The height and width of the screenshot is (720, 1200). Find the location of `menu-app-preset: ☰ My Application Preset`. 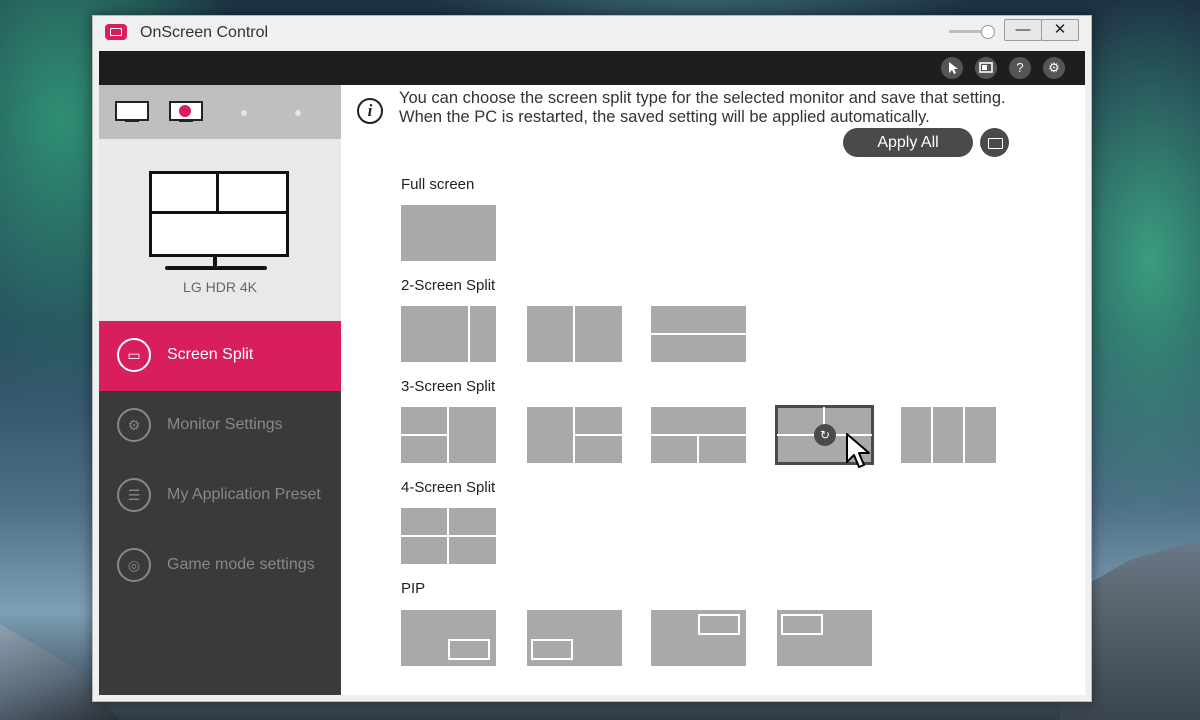

menu-app-preset: ☰ My Application Preset is located at coordinates (220, 496).